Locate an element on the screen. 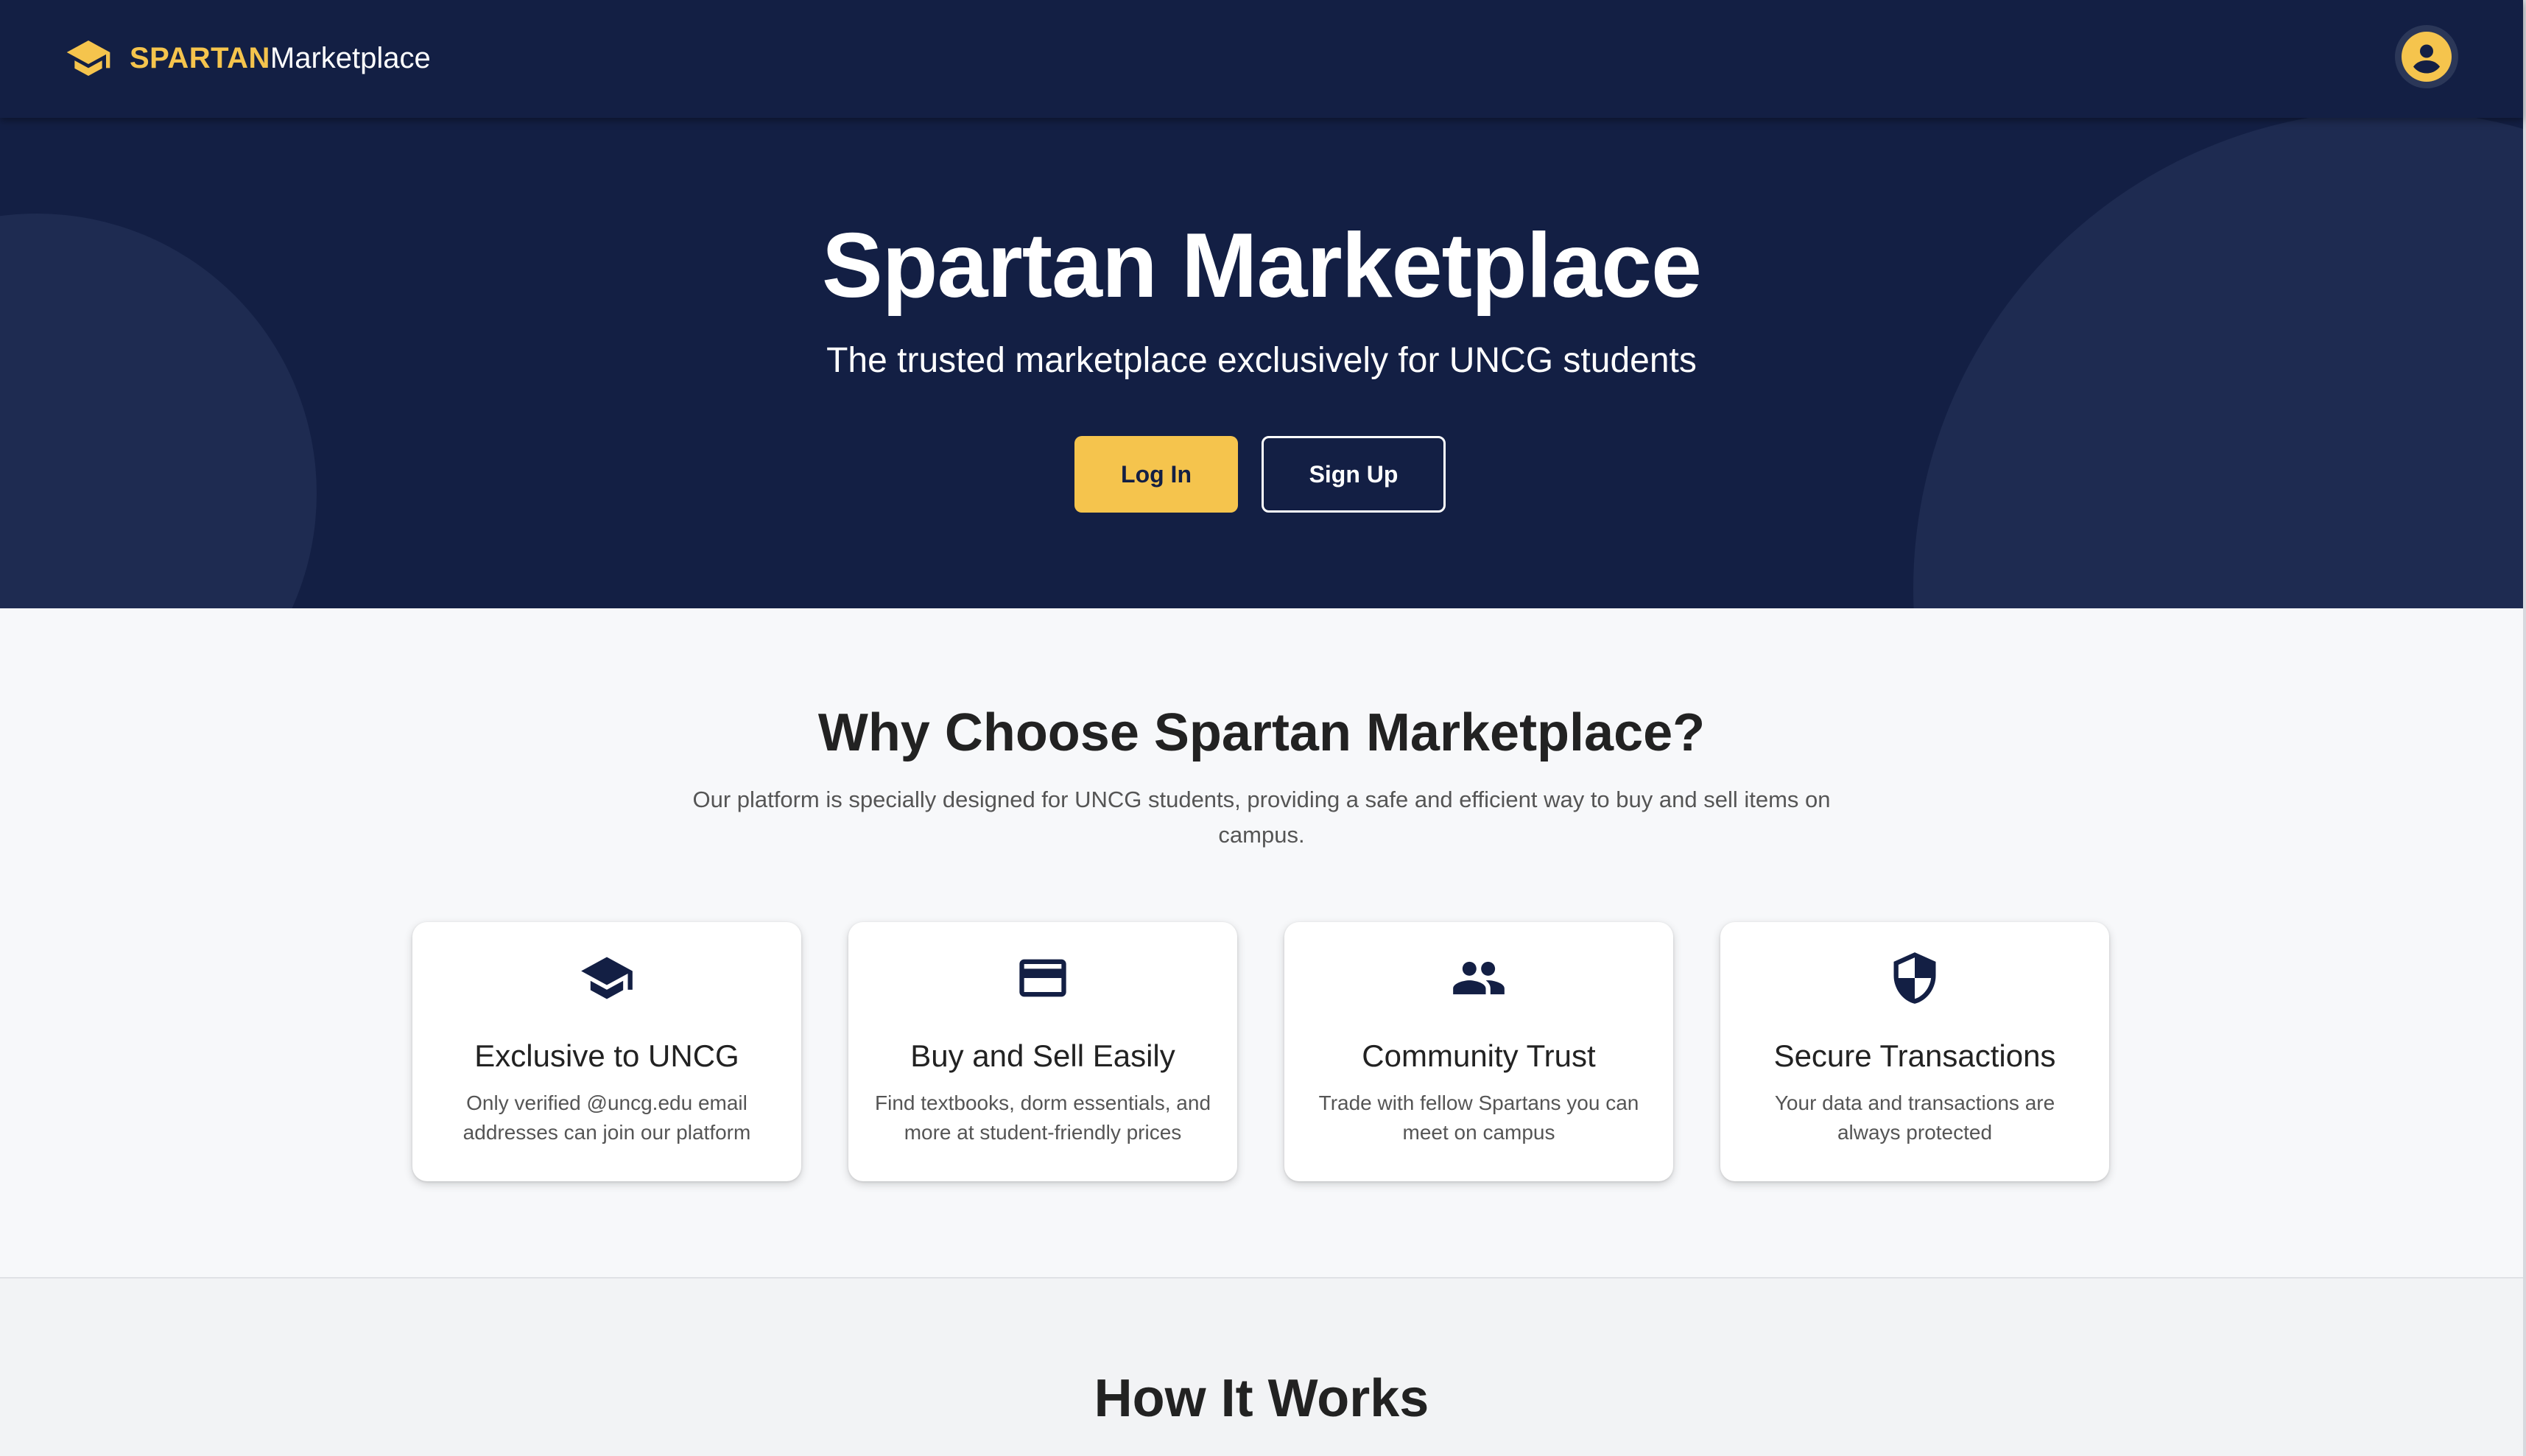 Image resolution: width=2526 pixels, height=1456 pixels. top-navbar: SPARTAN Marketplace is located at coordinates (1261, 59).